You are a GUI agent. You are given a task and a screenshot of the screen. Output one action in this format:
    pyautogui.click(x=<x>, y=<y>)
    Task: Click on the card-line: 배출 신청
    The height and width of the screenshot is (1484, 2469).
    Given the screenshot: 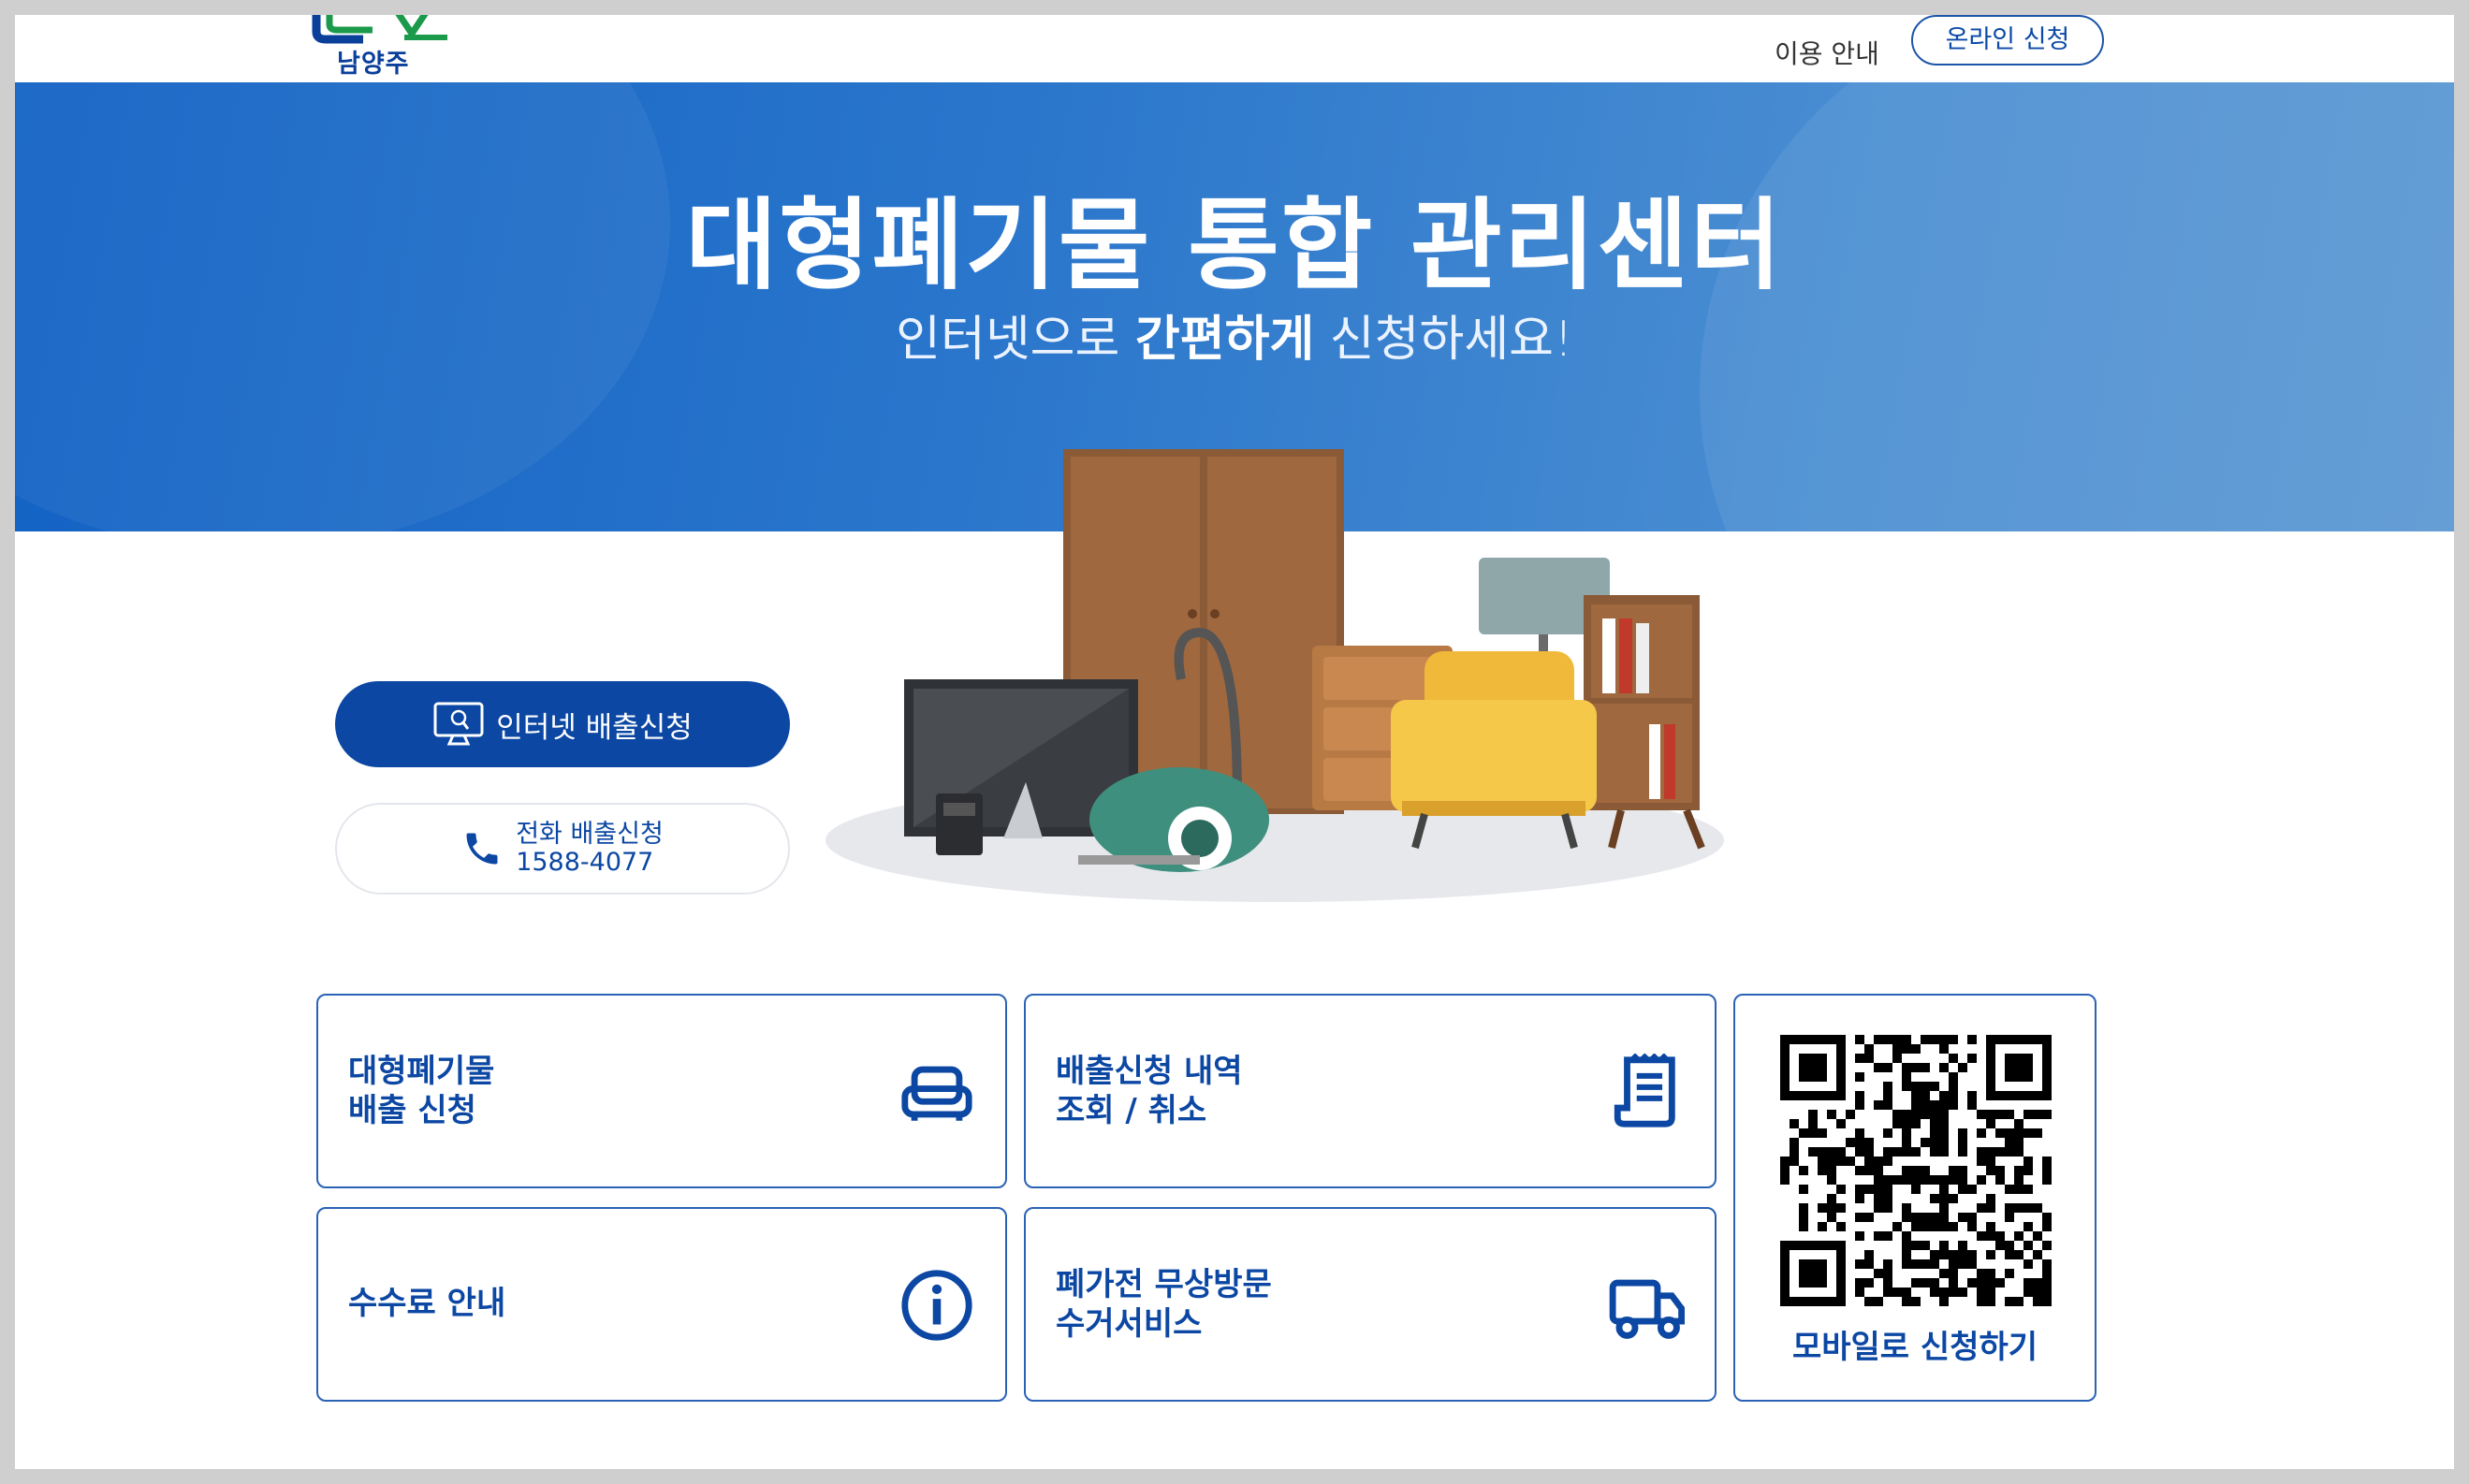 What is the action you would take?
    pyautogui.click(x=412, y=1110)
    